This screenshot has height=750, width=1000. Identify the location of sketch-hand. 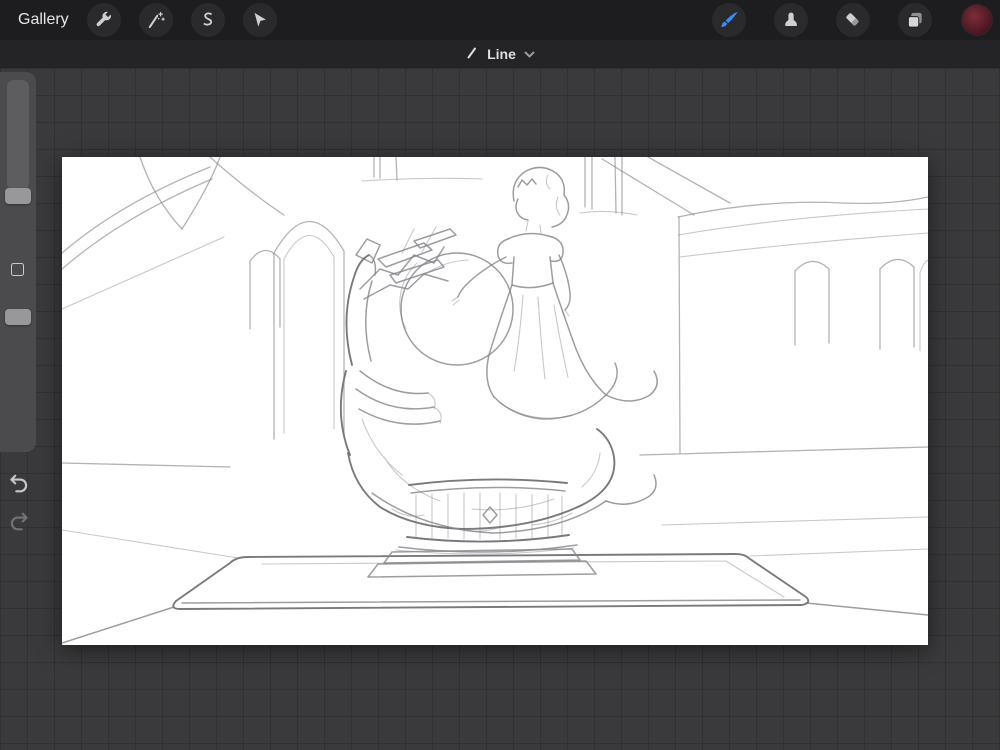
(498, 394).